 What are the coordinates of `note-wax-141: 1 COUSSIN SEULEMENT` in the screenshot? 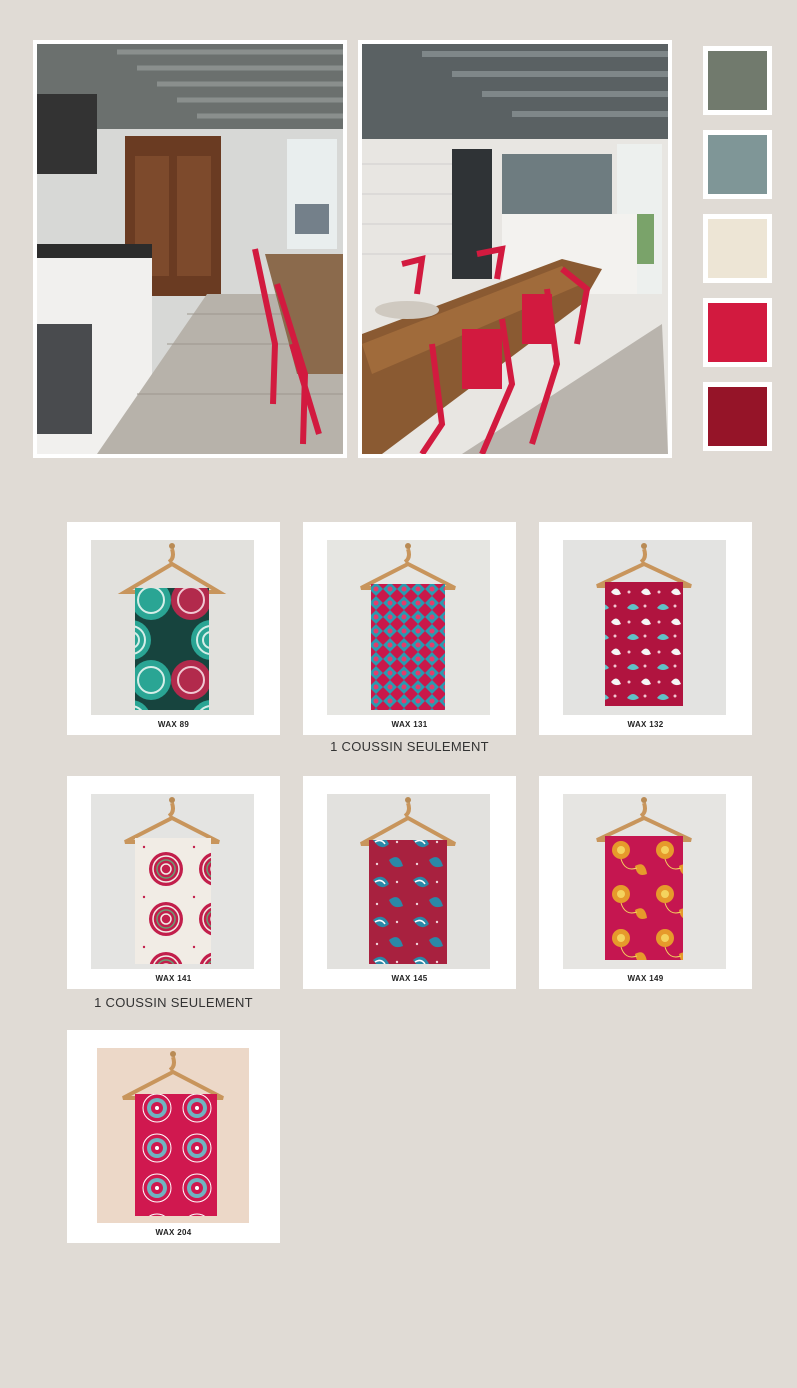 It's located at (173, 1002).